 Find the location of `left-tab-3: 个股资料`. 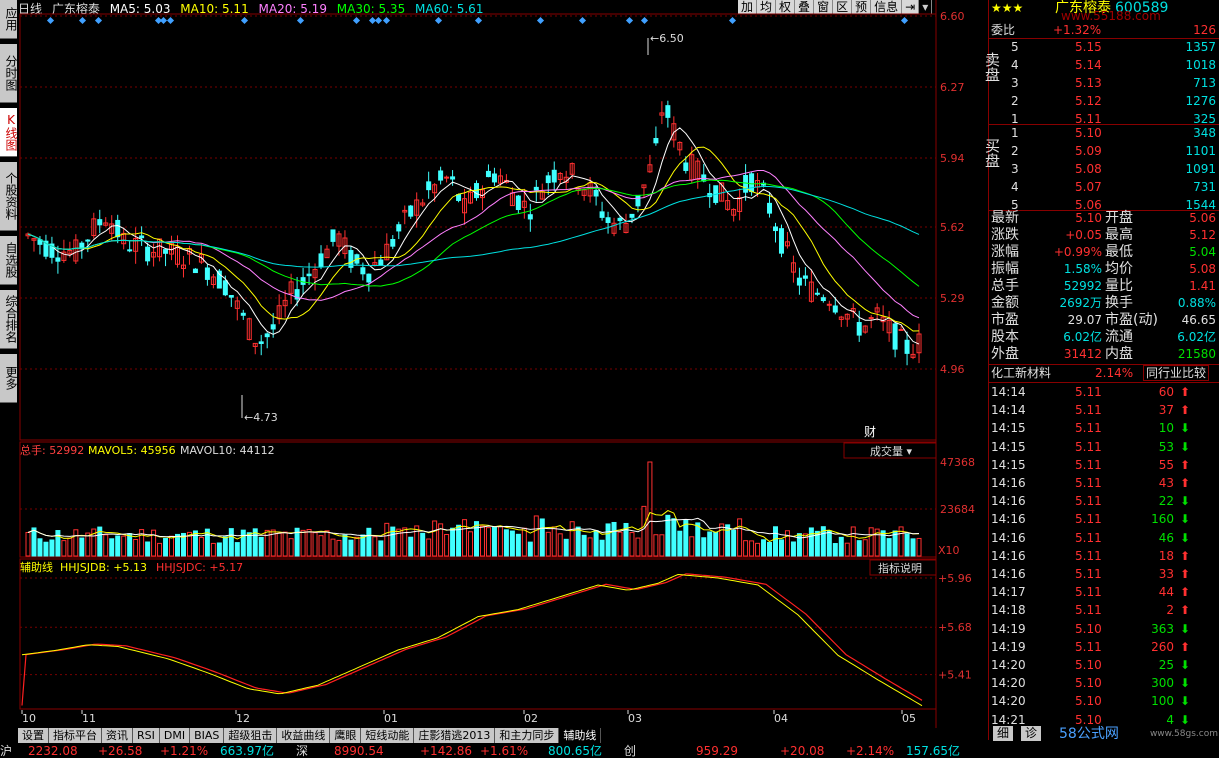

left-tab-3: 个股资料 is located at coordinates (9, 196).